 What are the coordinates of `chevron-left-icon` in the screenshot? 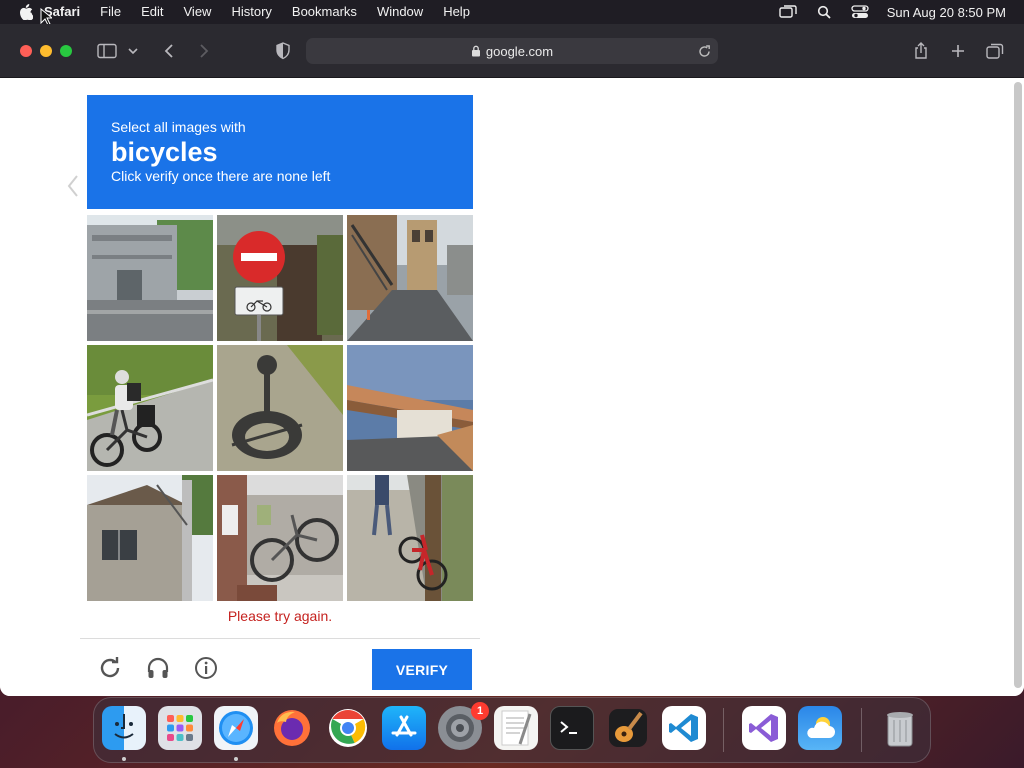 It's located at (73, 186).